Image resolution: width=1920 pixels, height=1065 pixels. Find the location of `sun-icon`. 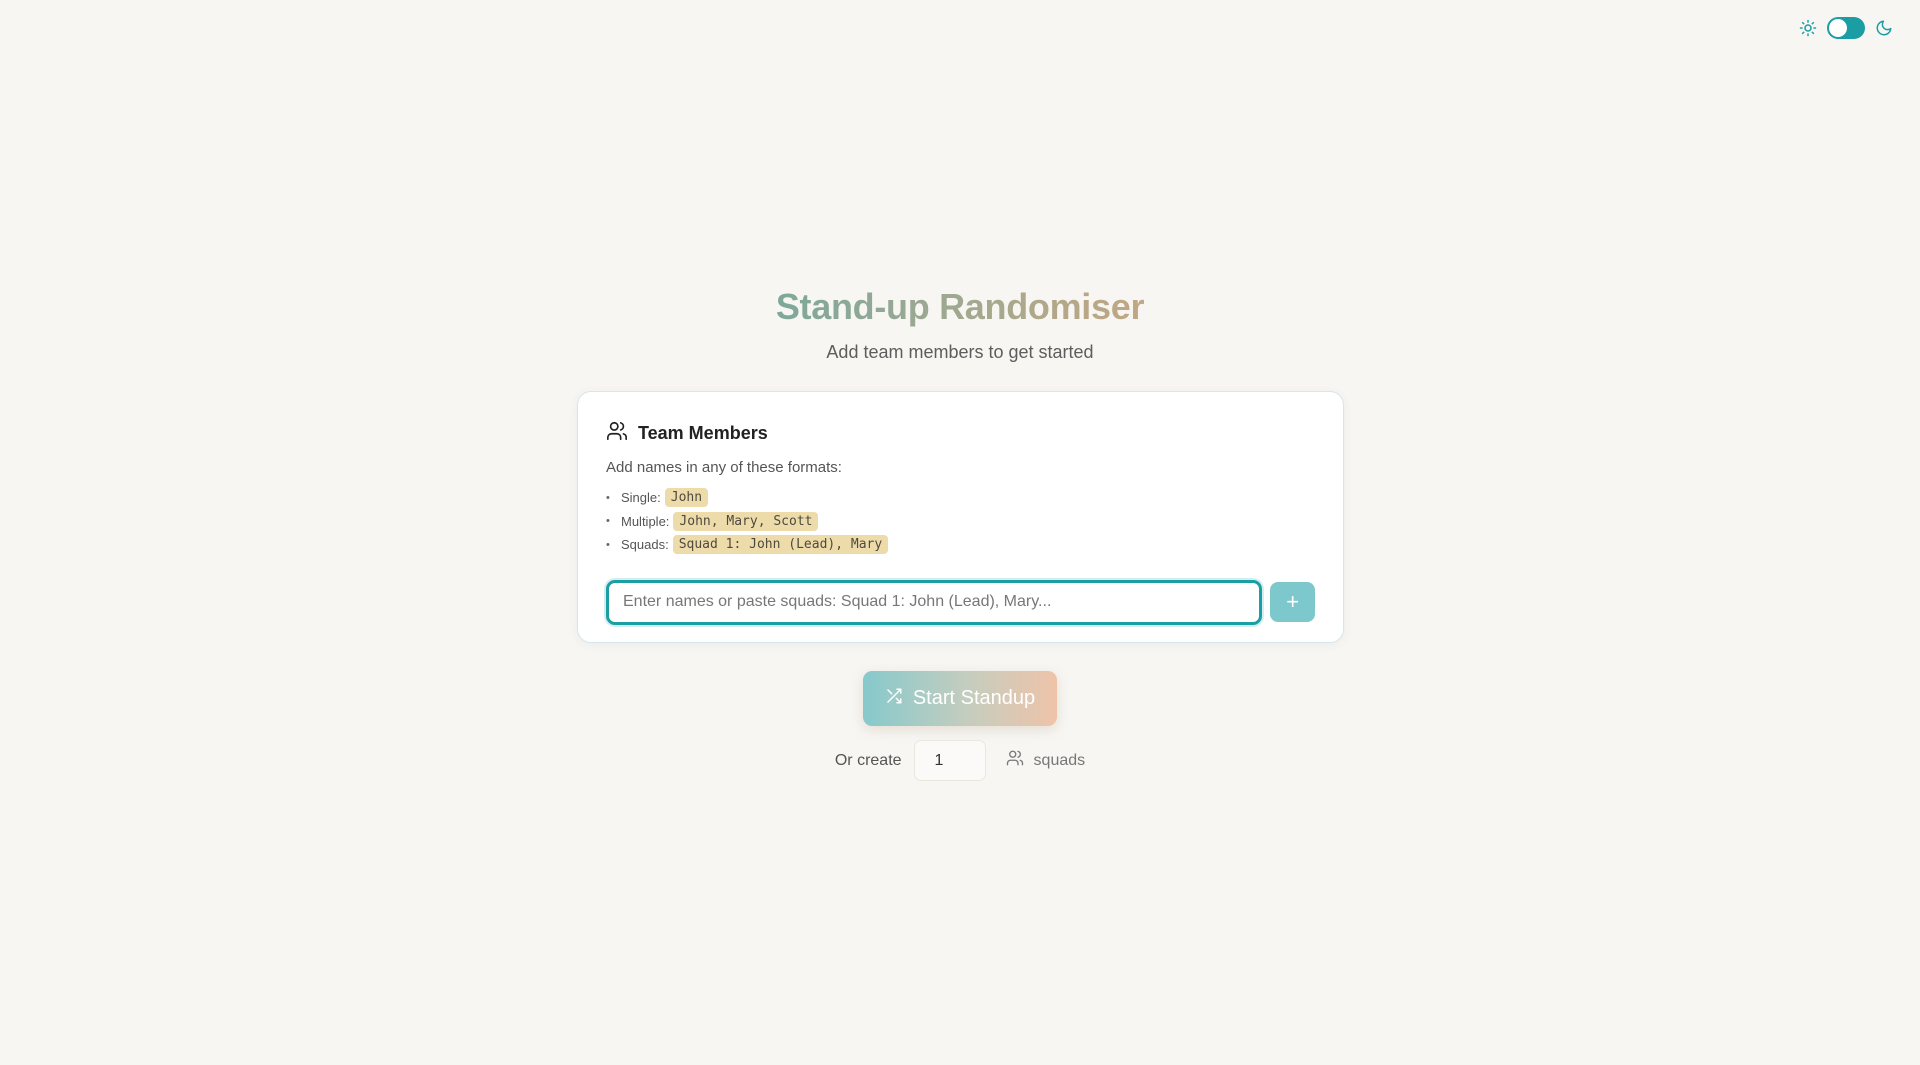

sun-icon is located at coordinates (1808, 28).